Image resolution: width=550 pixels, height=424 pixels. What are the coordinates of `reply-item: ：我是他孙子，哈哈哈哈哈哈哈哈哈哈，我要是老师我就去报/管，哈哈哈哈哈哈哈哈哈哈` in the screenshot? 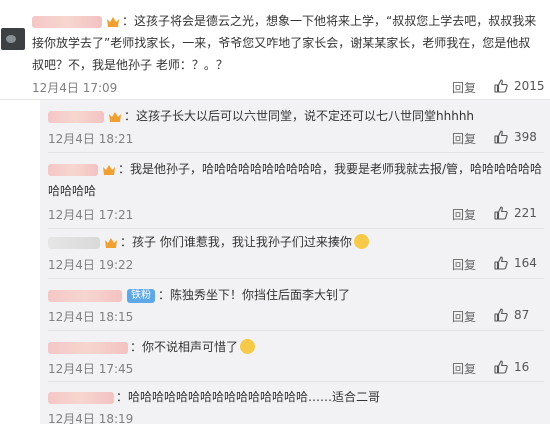 It's located at (296, 180).